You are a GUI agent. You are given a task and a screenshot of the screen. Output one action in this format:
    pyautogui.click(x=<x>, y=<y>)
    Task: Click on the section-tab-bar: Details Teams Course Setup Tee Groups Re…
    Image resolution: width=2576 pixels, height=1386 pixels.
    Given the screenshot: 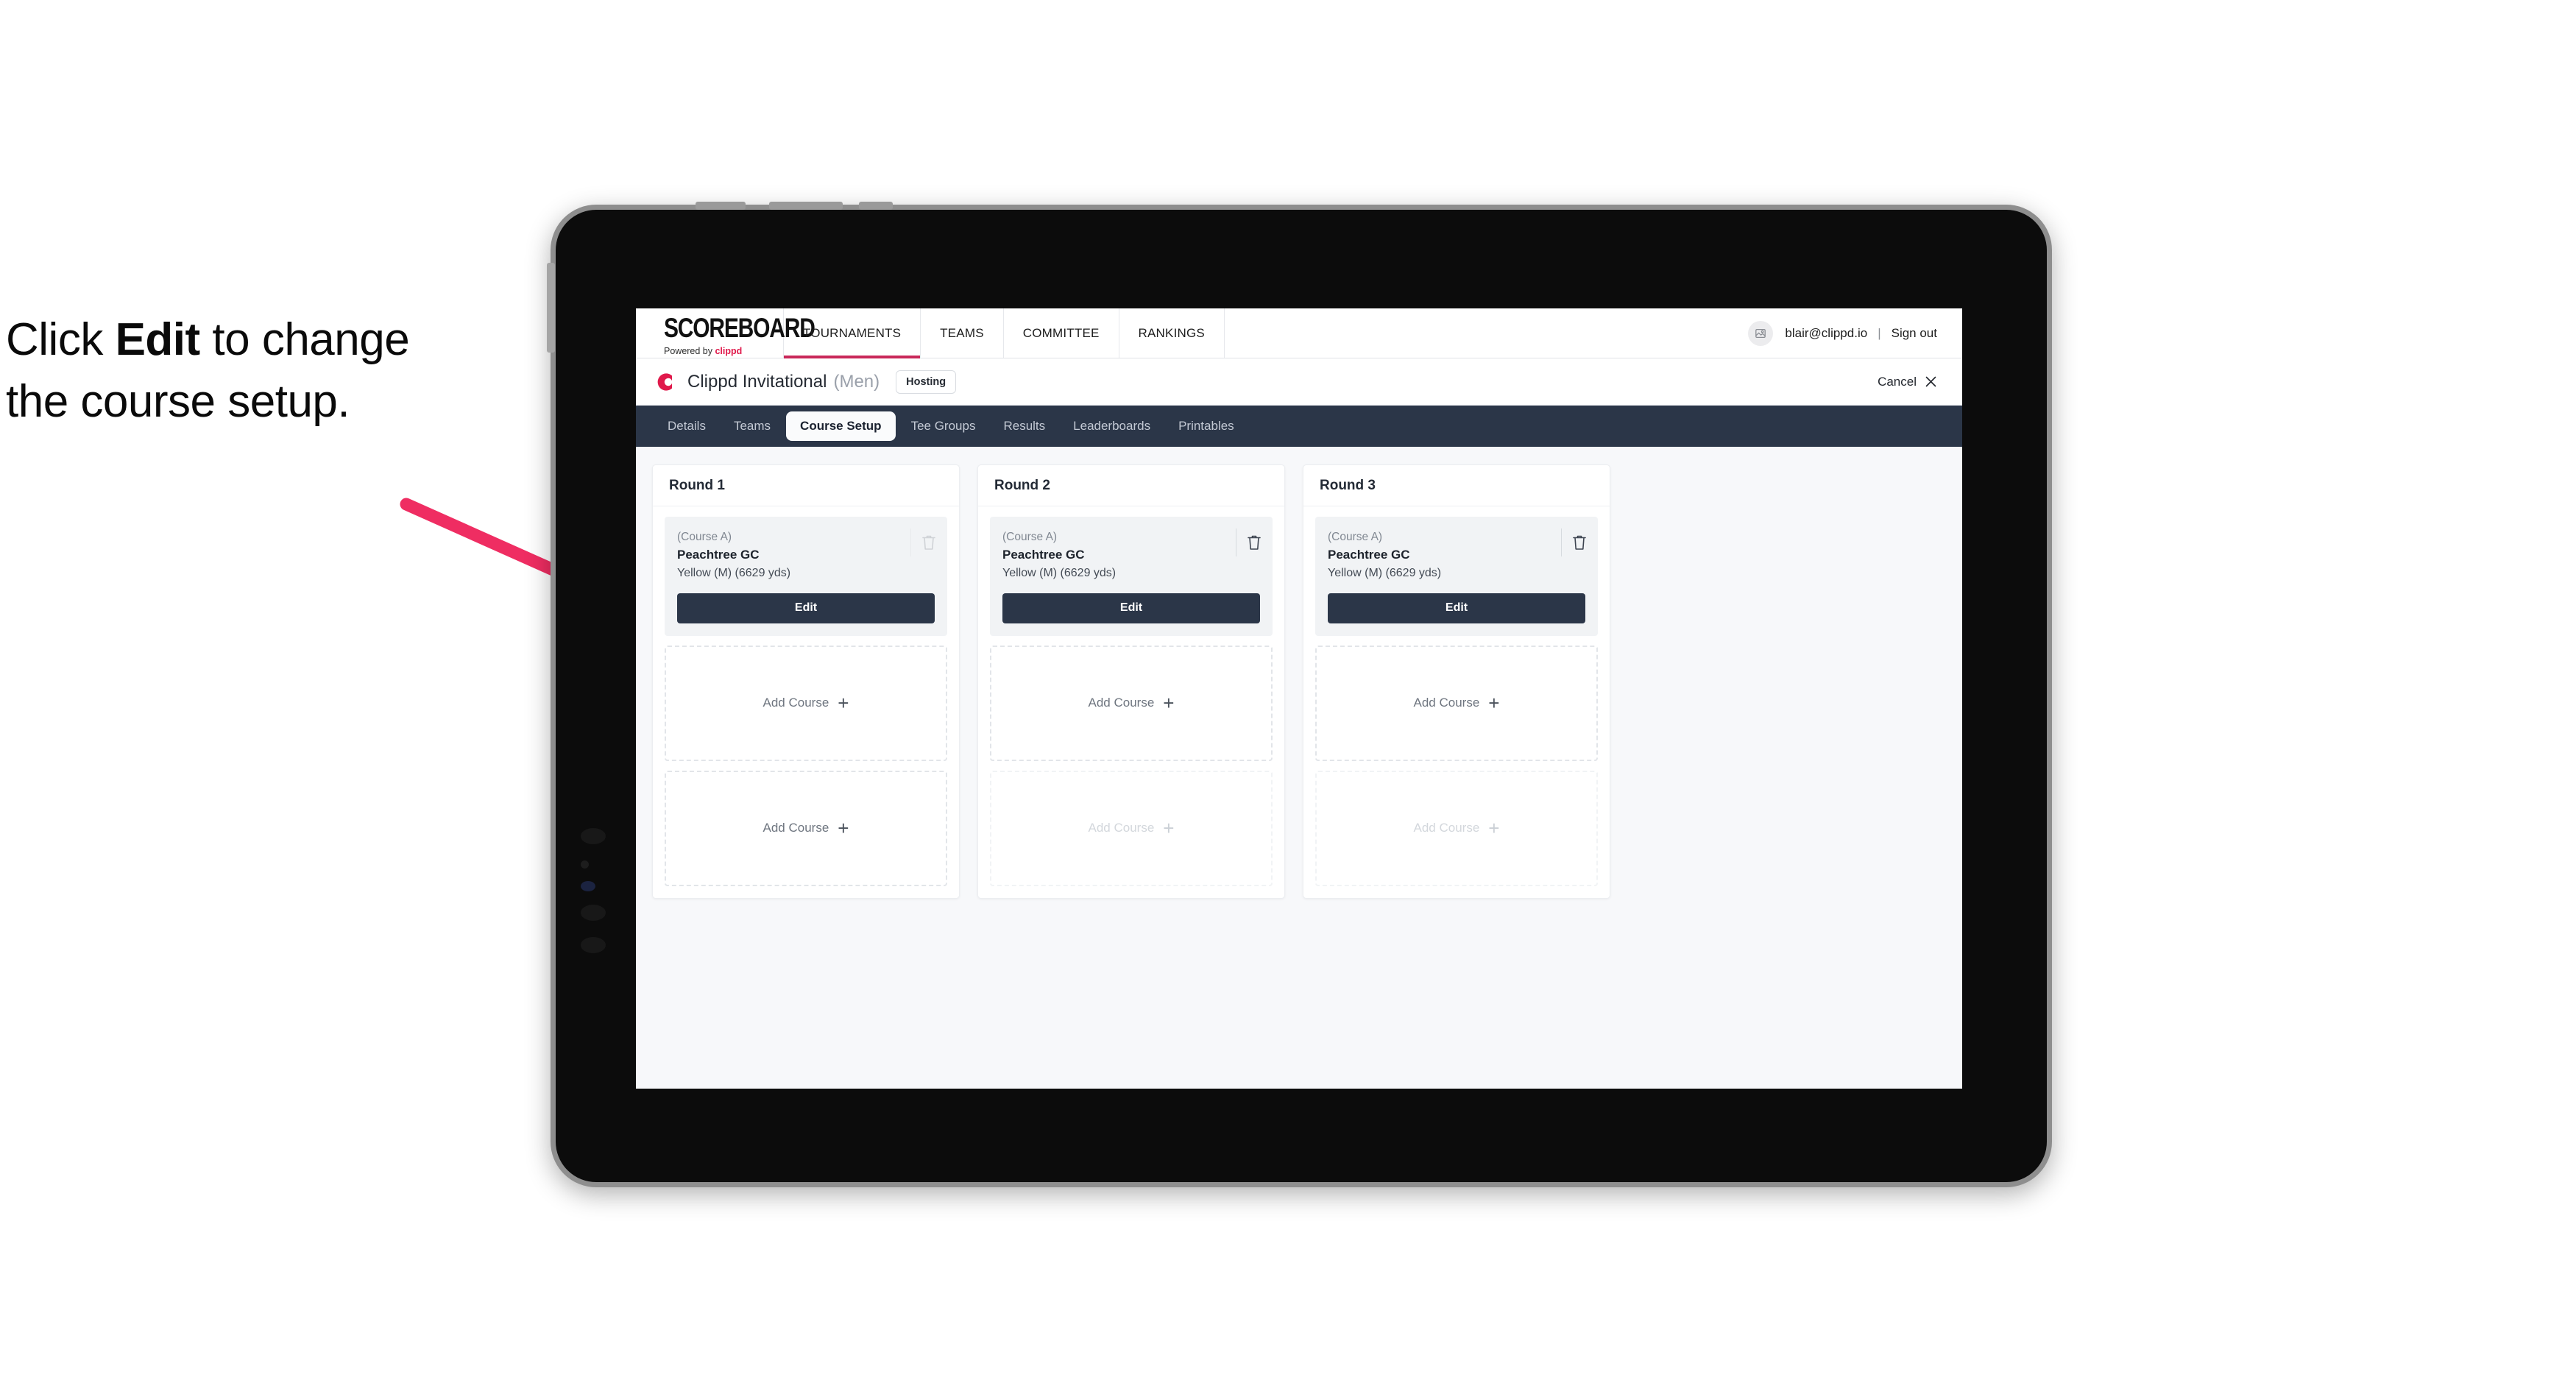 What is the action you would take?
    pyautogui.click(x=1299, y=427)
    